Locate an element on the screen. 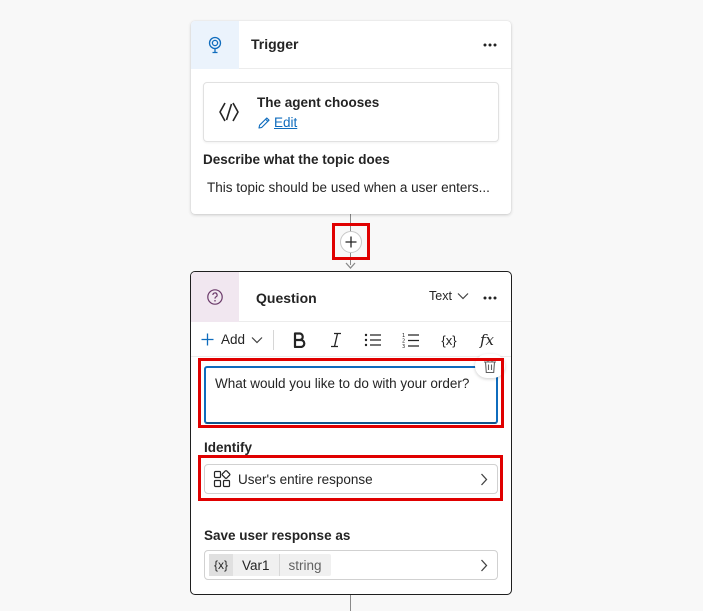 The height and width of the screenshot is (611, 703). add-menu-button: Add is located at coordinates (232, 339).